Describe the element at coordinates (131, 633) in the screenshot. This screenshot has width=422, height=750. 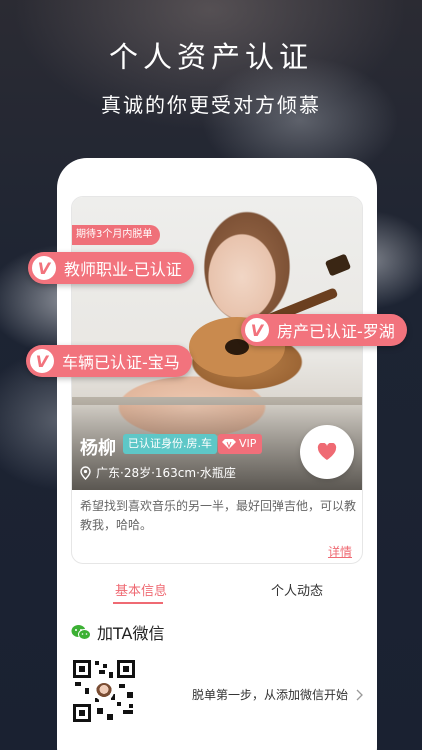
I see `wechat-label: 加TA微信` at that location.